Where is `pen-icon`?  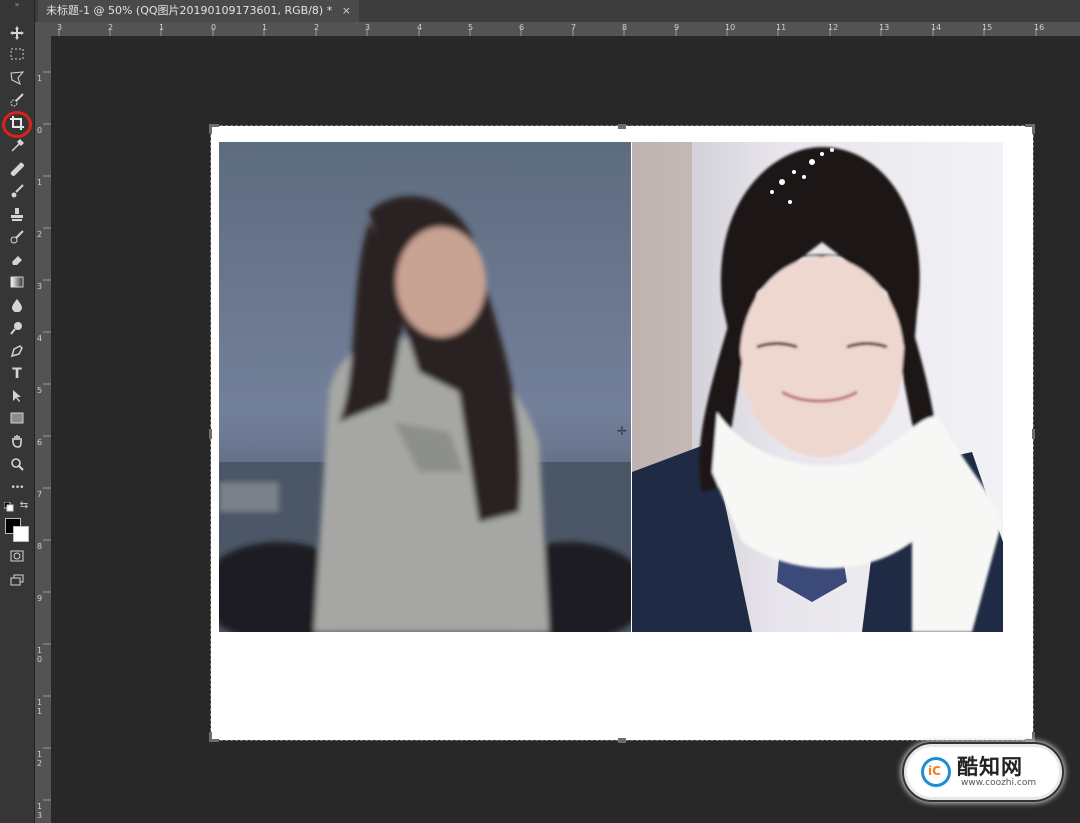
pen-icon is located at coordinates (17, 352).